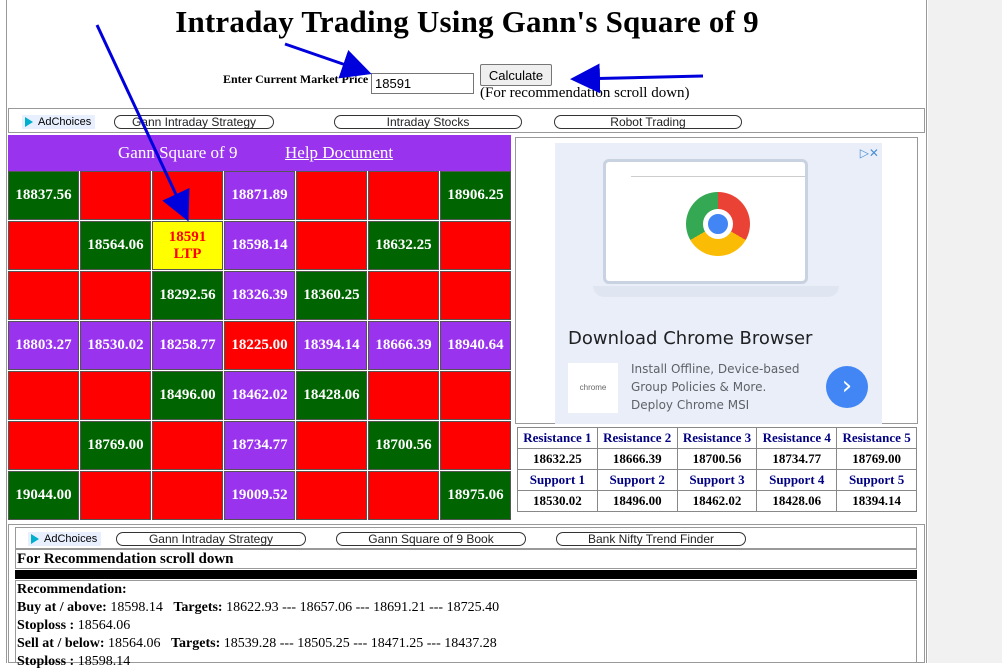 The height and width of the screenshot is (671, 1002). Describe the element at coordinates (637, 78) in the screenshot. I see `arrow-to-calculate` at that location.